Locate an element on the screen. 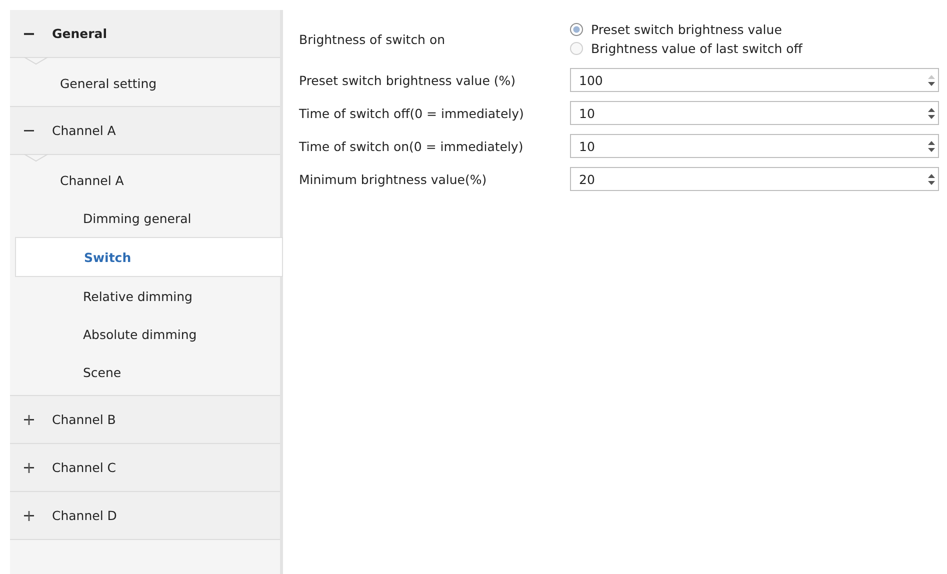 The width and height of the screenshot is (947, 574). section-label: Channel D is located at coordinates (84, 515).